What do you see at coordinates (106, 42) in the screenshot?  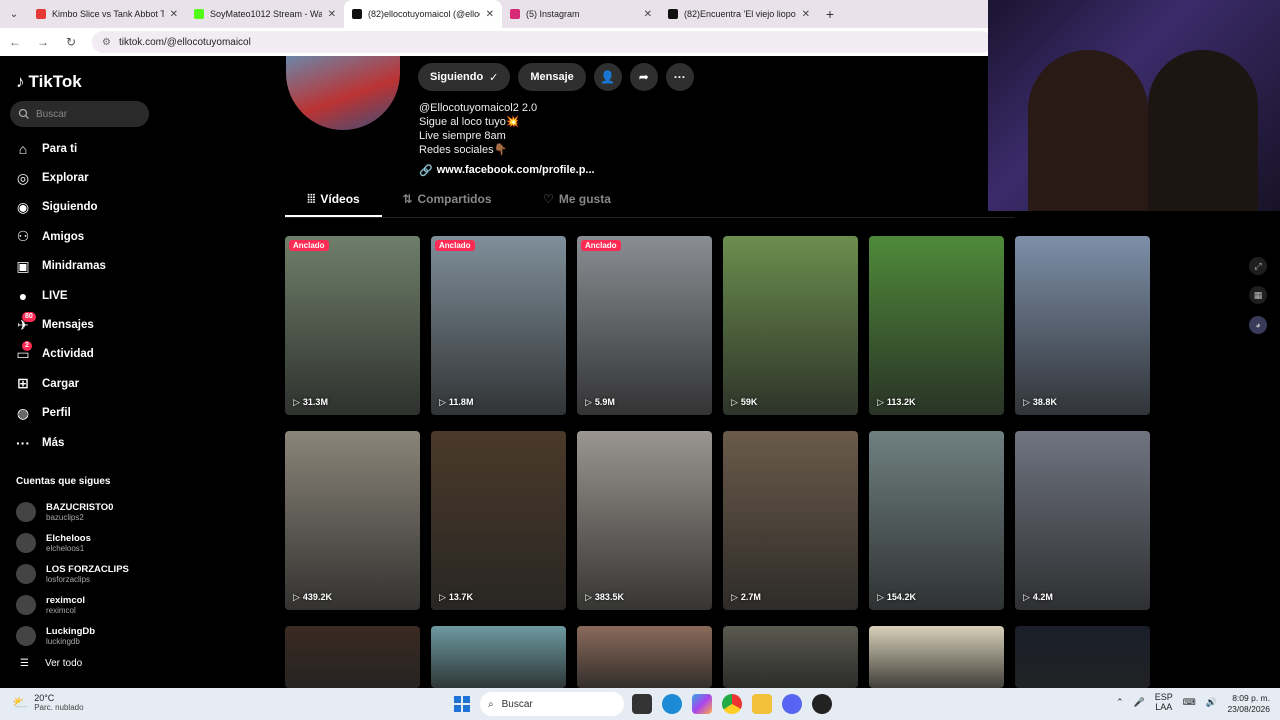 I see `site-info-icon: ⚙` at bounding box center [106, 42].